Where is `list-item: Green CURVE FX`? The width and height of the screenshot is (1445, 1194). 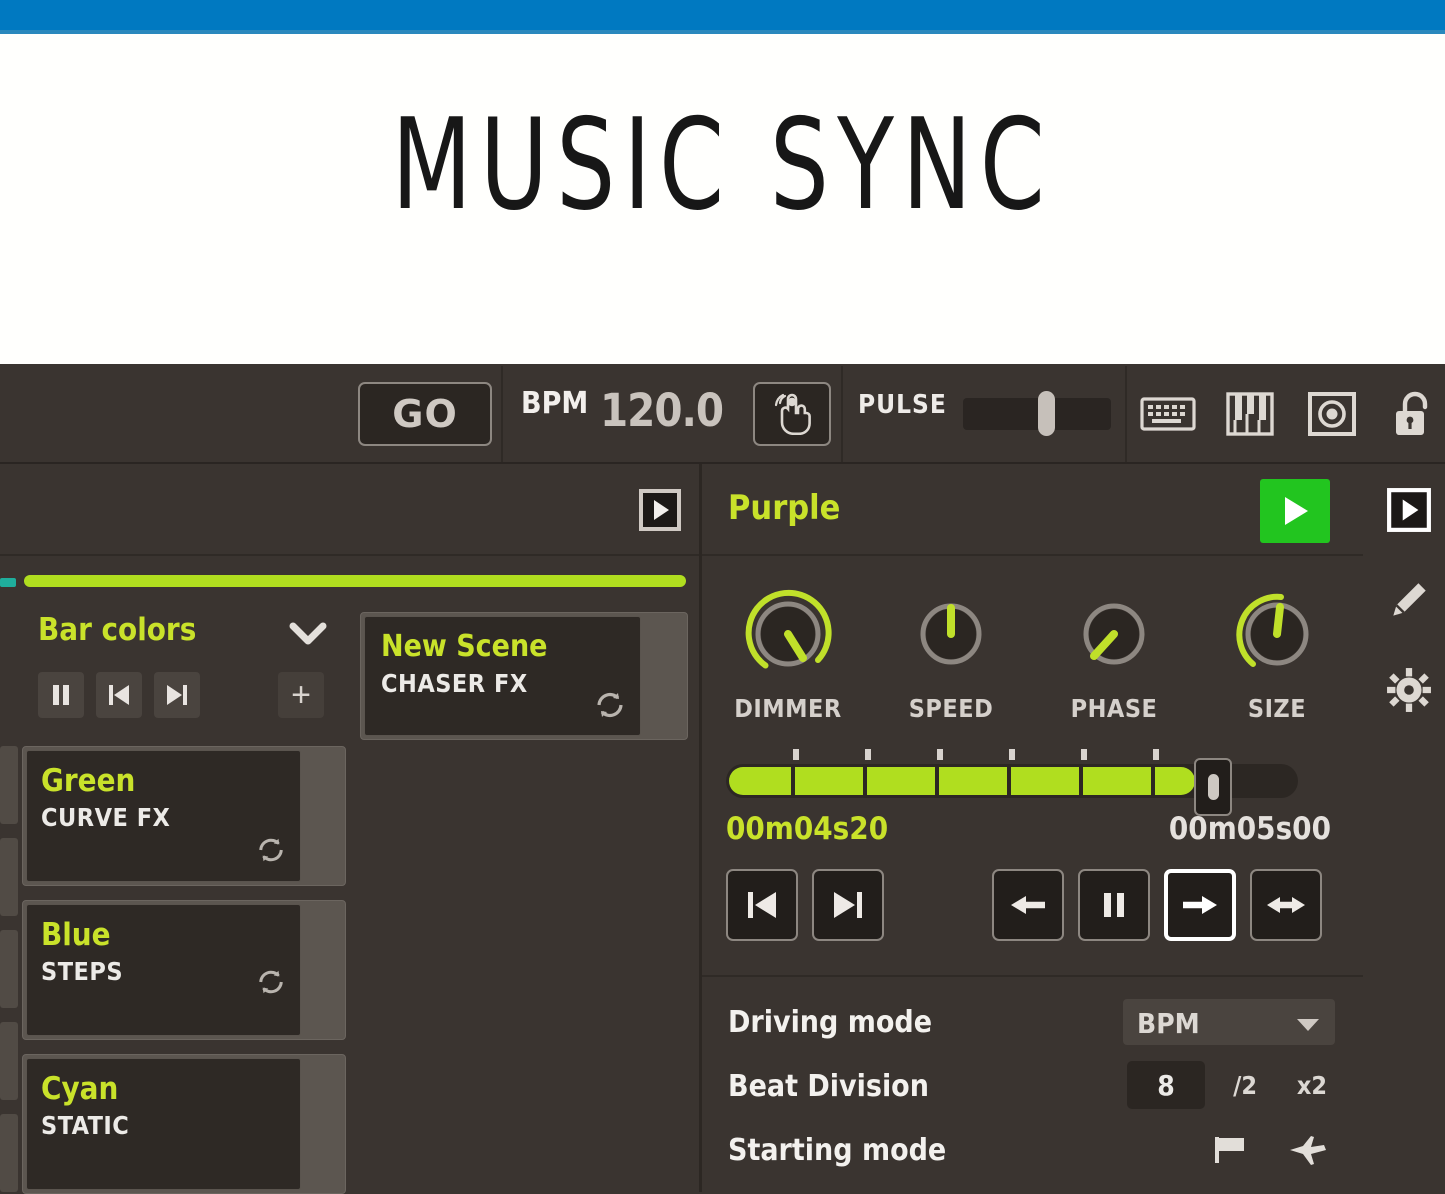
list-item: Green CURVE FX is located at coordinates (191, 816).